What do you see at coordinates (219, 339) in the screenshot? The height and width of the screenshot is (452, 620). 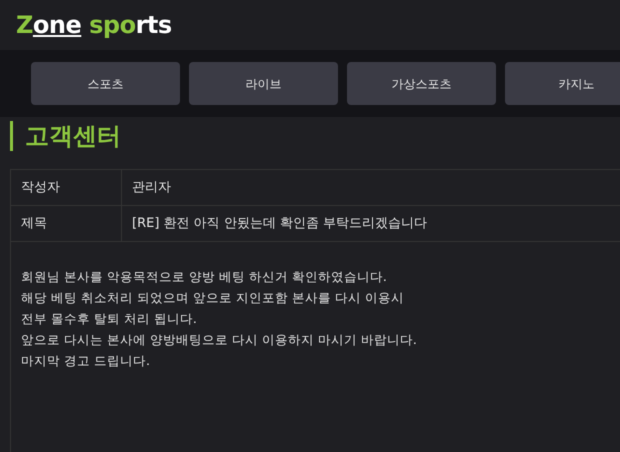 I see `message-line: 앞으로 다시는 본사에 양방배팅으로 다시 이용하지 마시기 바랍니다.` at bounding box center [219, 339].